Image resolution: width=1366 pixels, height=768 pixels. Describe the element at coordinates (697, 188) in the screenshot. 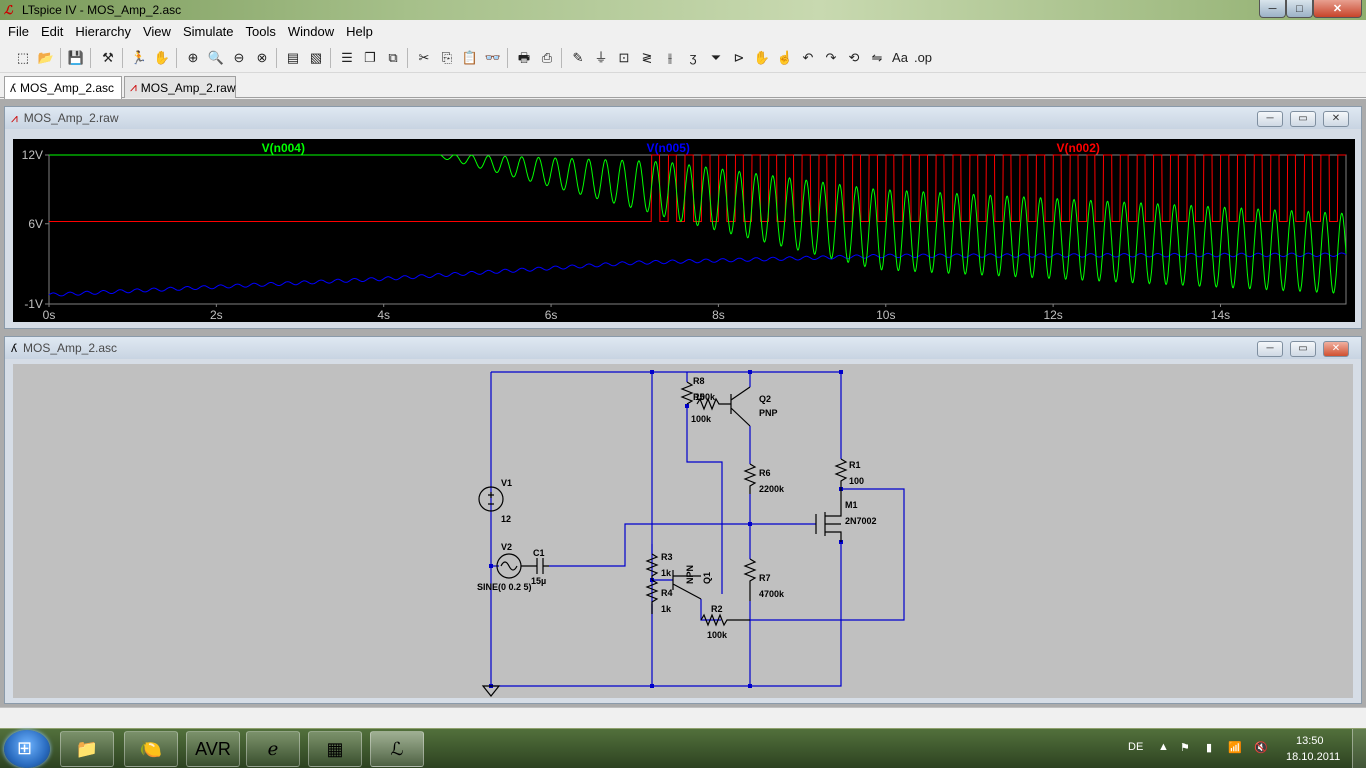

I see `series-line-v-n002` at that location.